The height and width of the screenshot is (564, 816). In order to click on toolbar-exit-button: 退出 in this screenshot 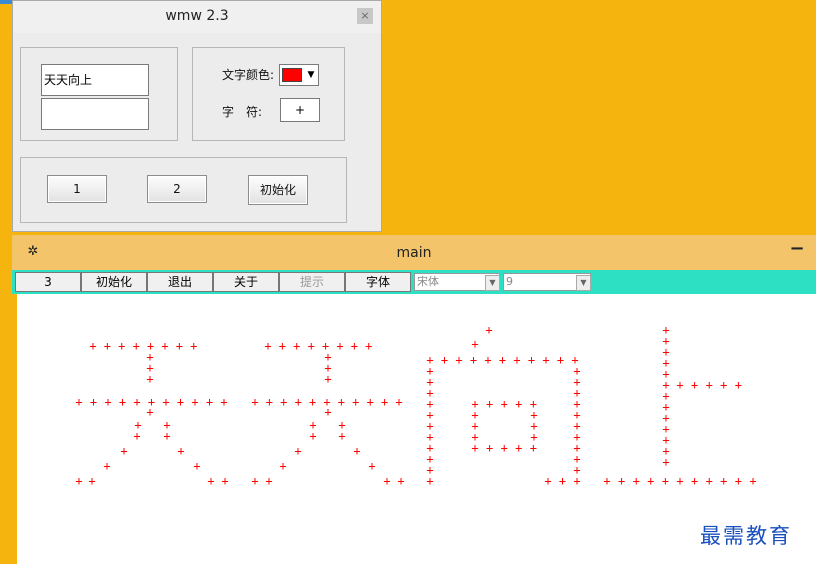, I will do `click(180, 282)`.